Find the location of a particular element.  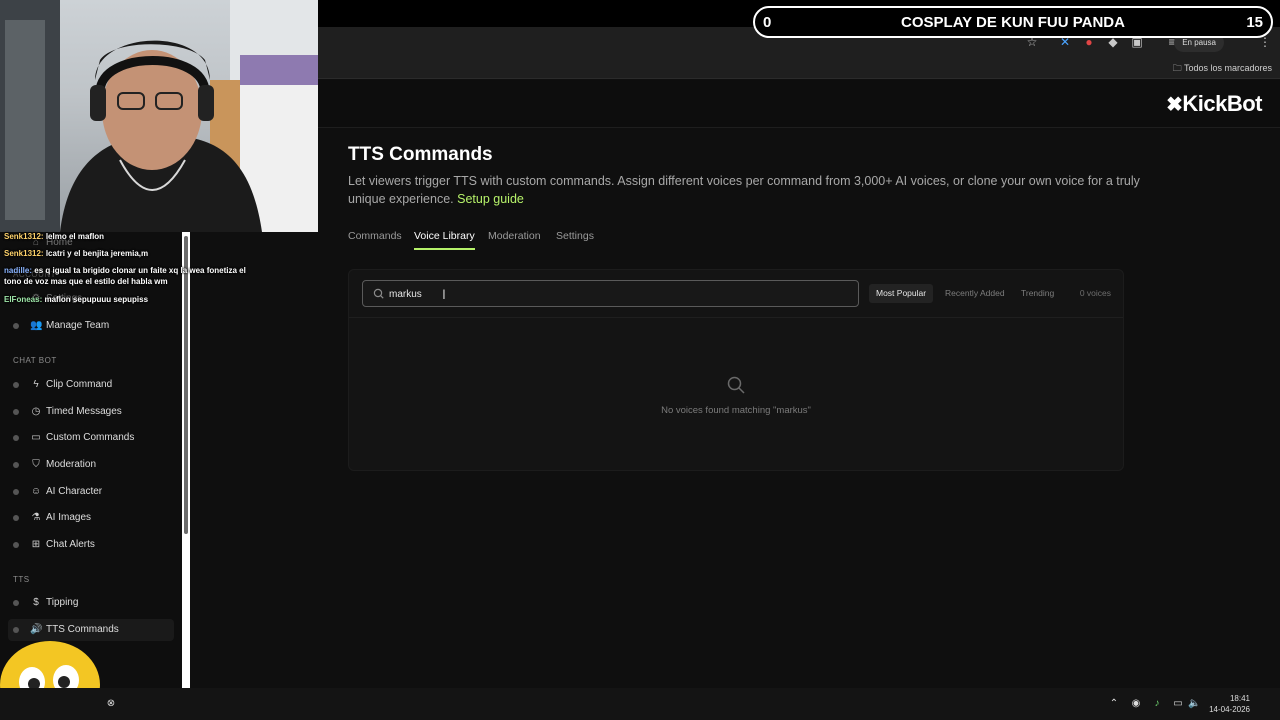

empty-search-icon is located at coordinates (736, 385).